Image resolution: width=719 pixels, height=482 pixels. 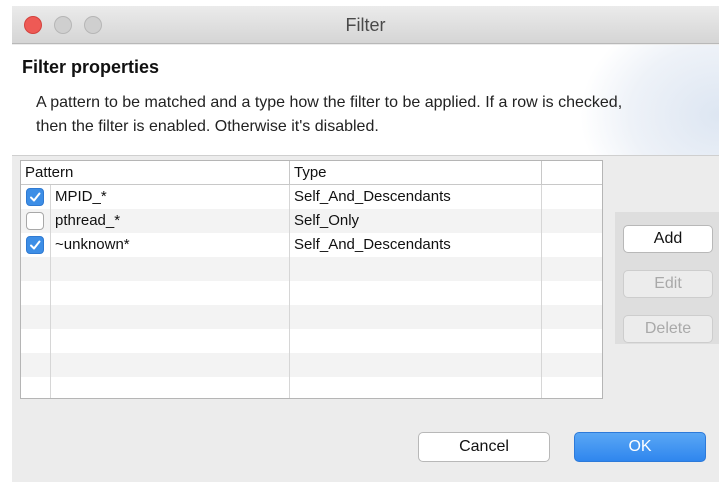 What do you see at coordinates (92, 244) in the screenshot?
I see `pattern-cell: ~unknown*` at bounding box center [92, 244].